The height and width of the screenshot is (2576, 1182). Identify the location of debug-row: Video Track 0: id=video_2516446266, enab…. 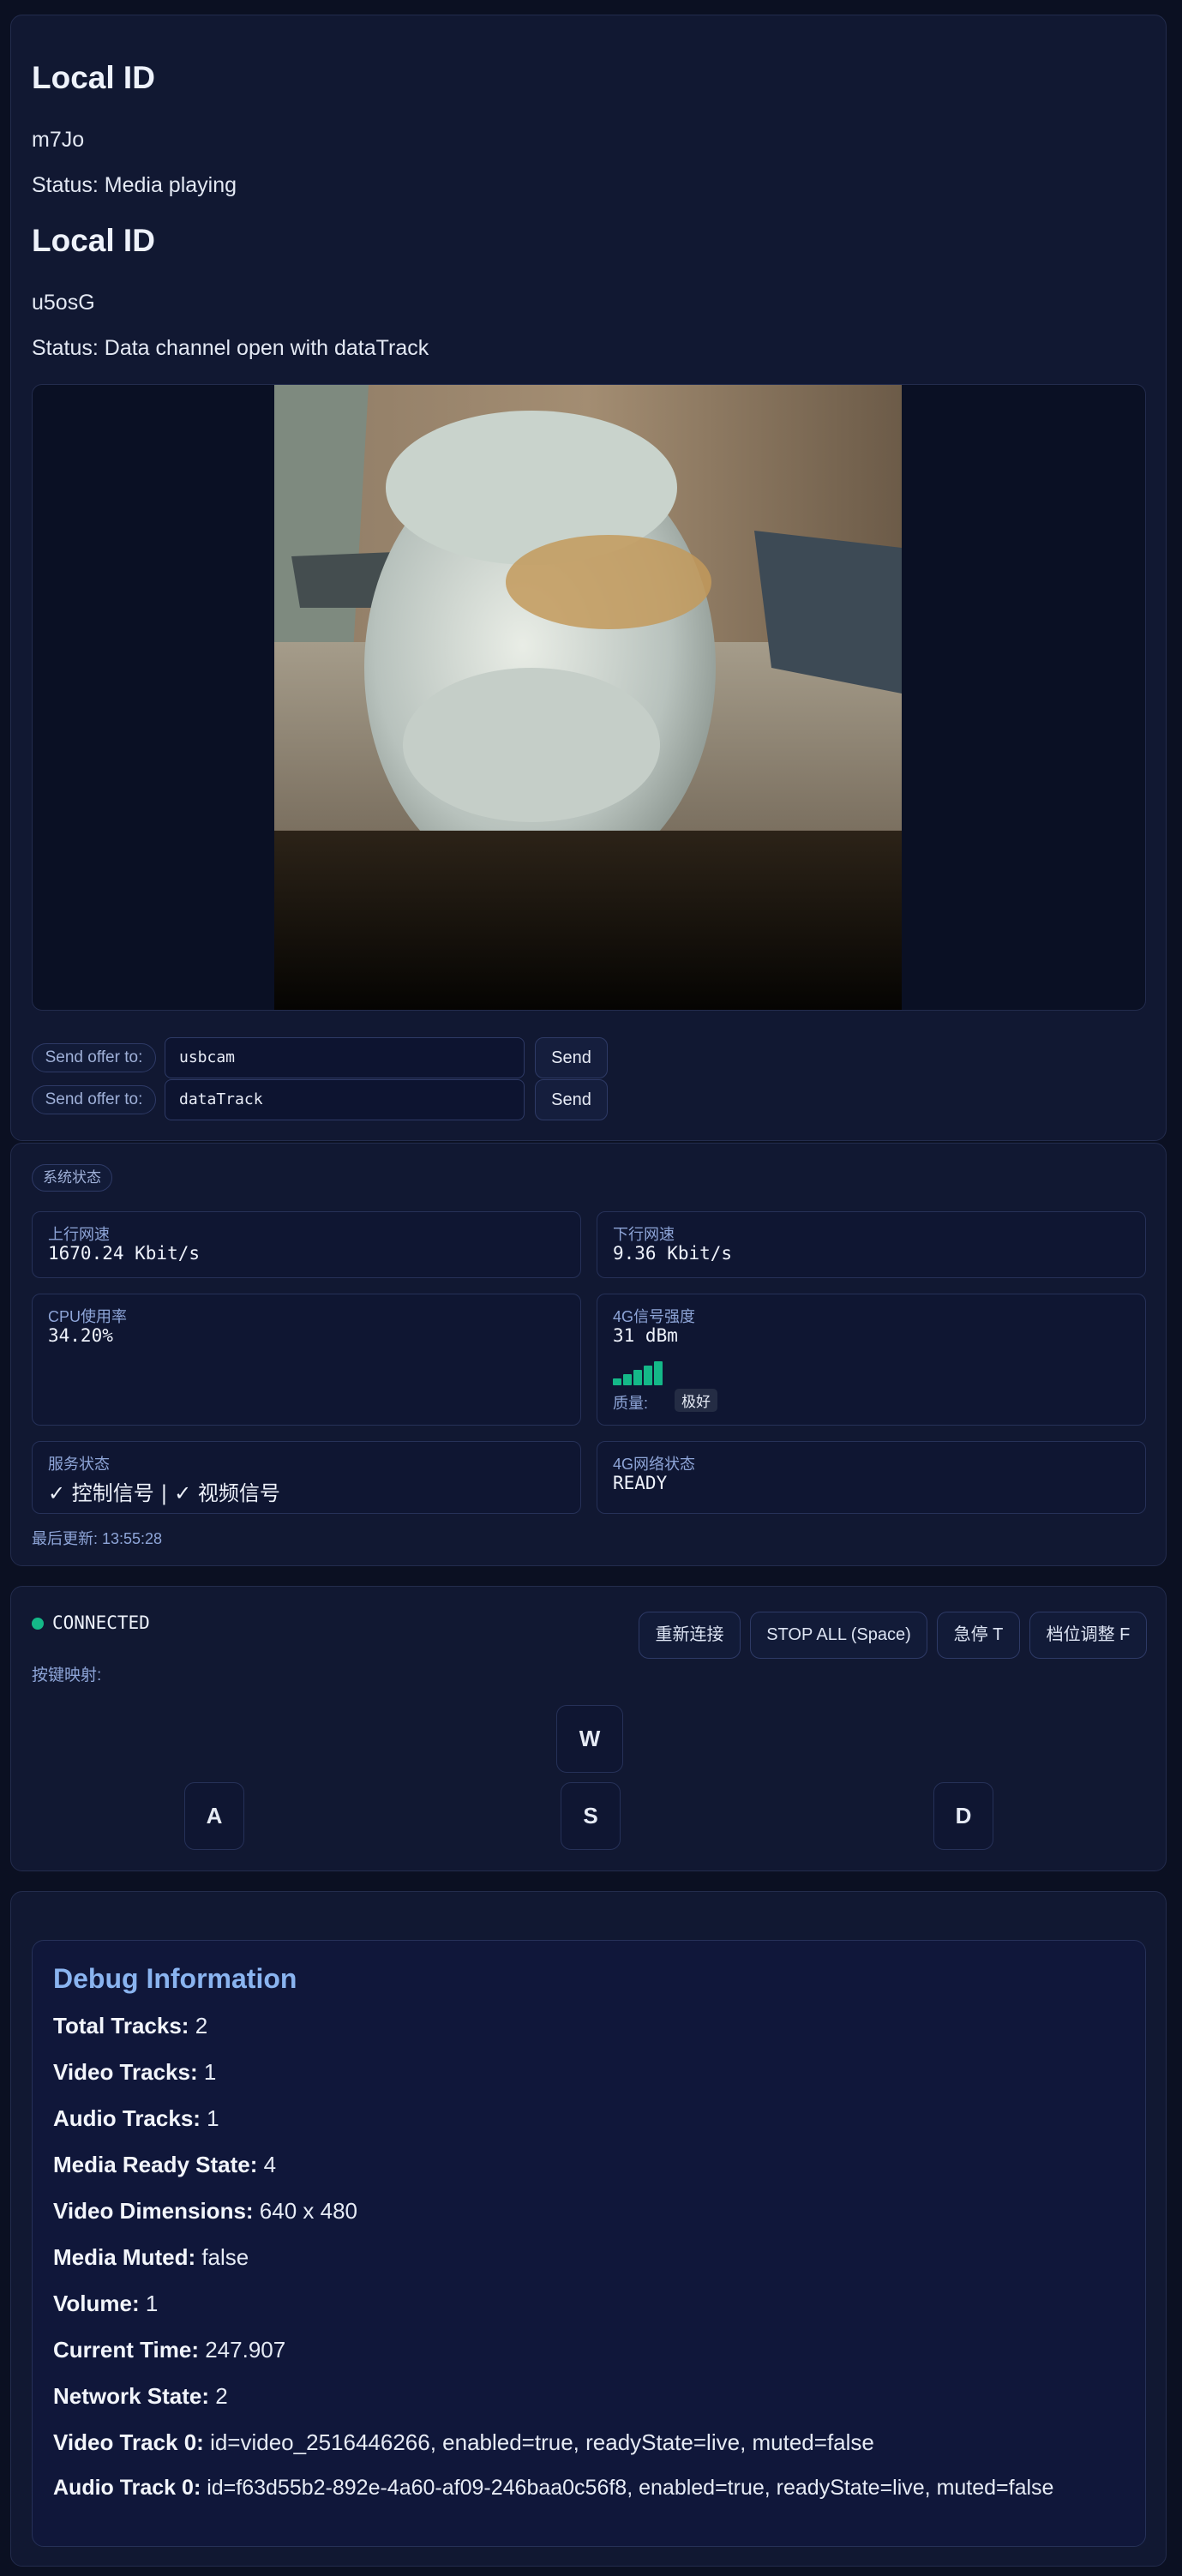
(463, 2442).